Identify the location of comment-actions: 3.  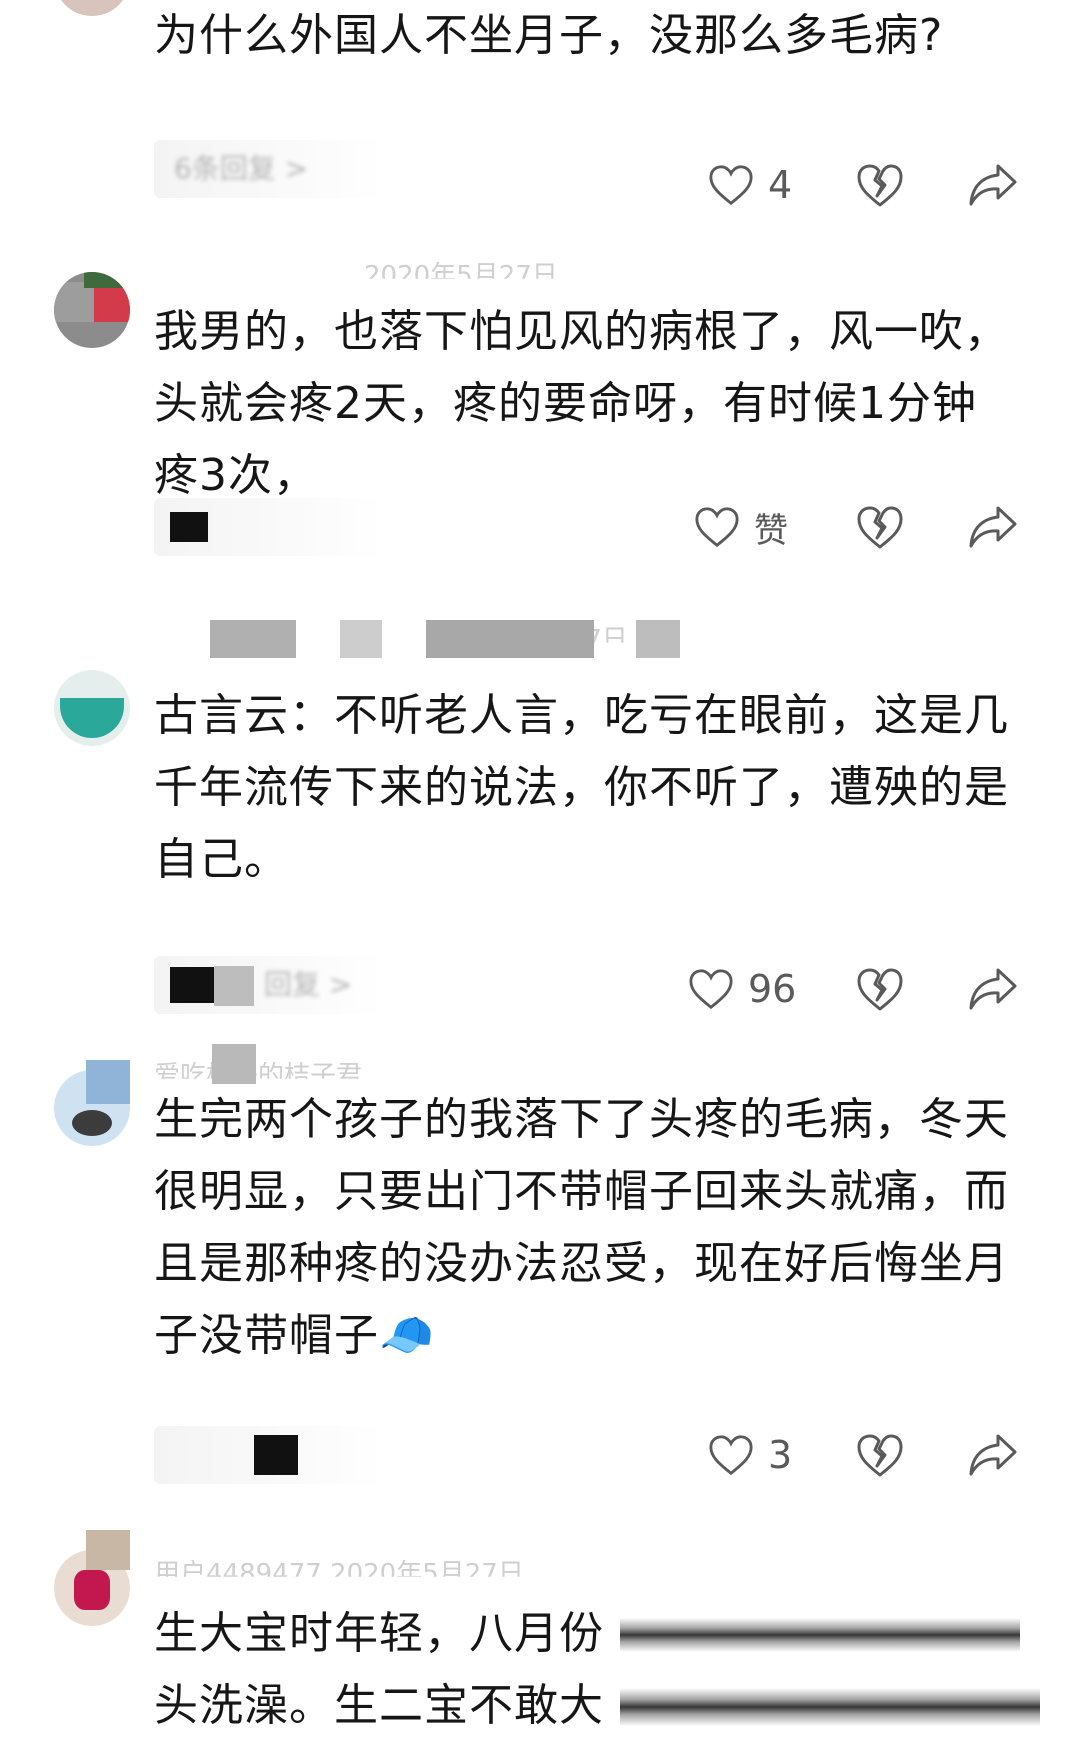
(540, 1455).